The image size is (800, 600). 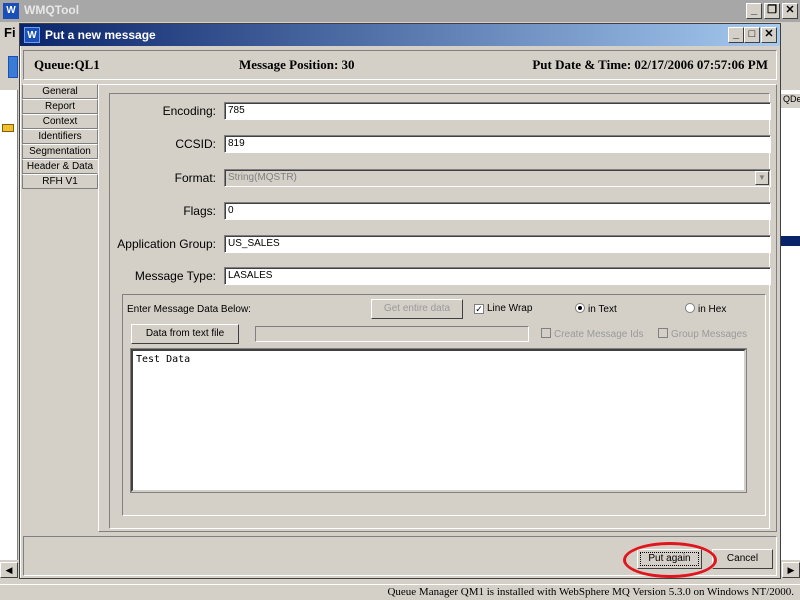 What do you see at coordinates (67, 64) in the screenshot?
I see `queue-name: Queue:QL1` at bounding box center [67, 64].